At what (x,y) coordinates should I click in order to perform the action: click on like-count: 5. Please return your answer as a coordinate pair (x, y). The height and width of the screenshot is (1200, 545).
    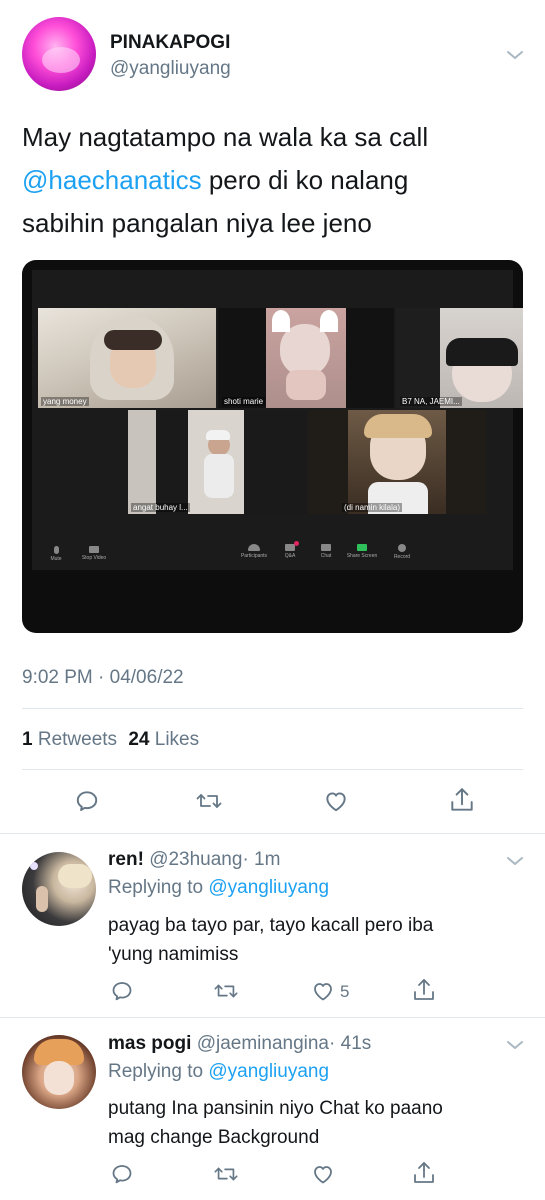
    Looking at the image, I should click on (345, 991).